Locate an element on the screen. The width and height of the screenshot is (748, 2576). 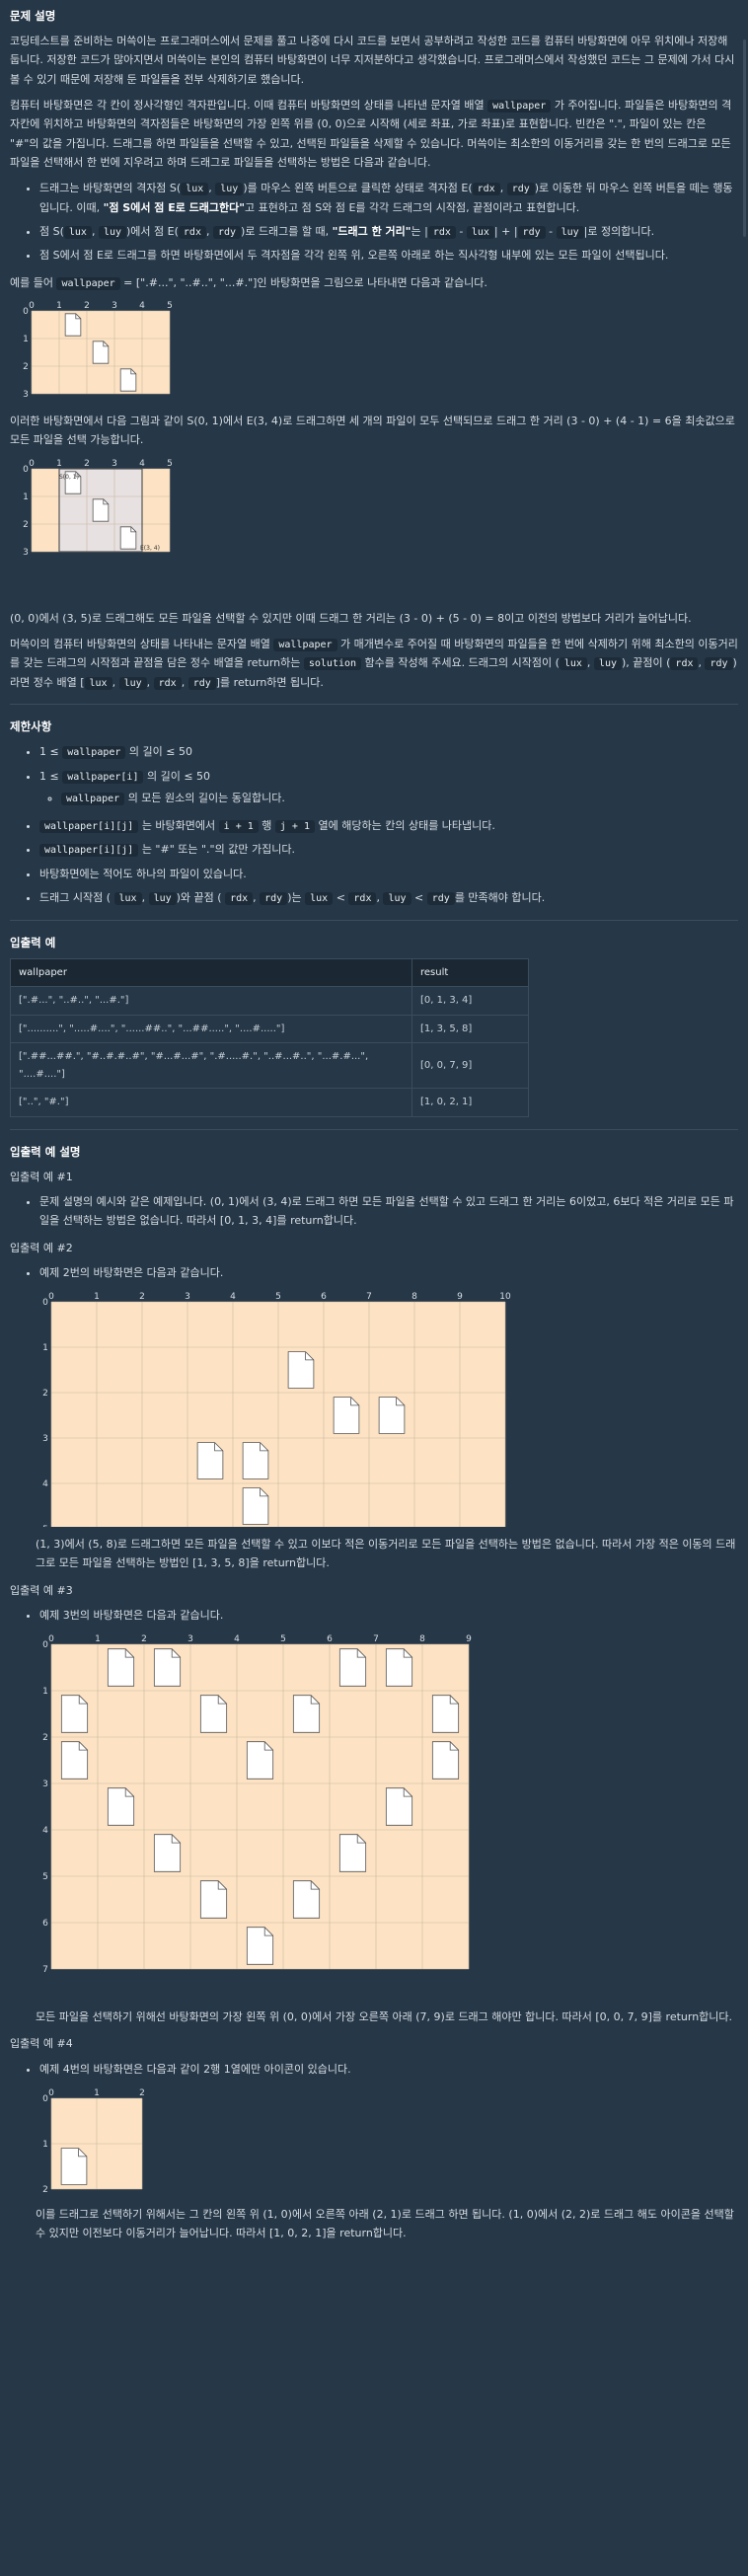
table-cell: ["..", "#."] is located at coordinates (211, 1102).